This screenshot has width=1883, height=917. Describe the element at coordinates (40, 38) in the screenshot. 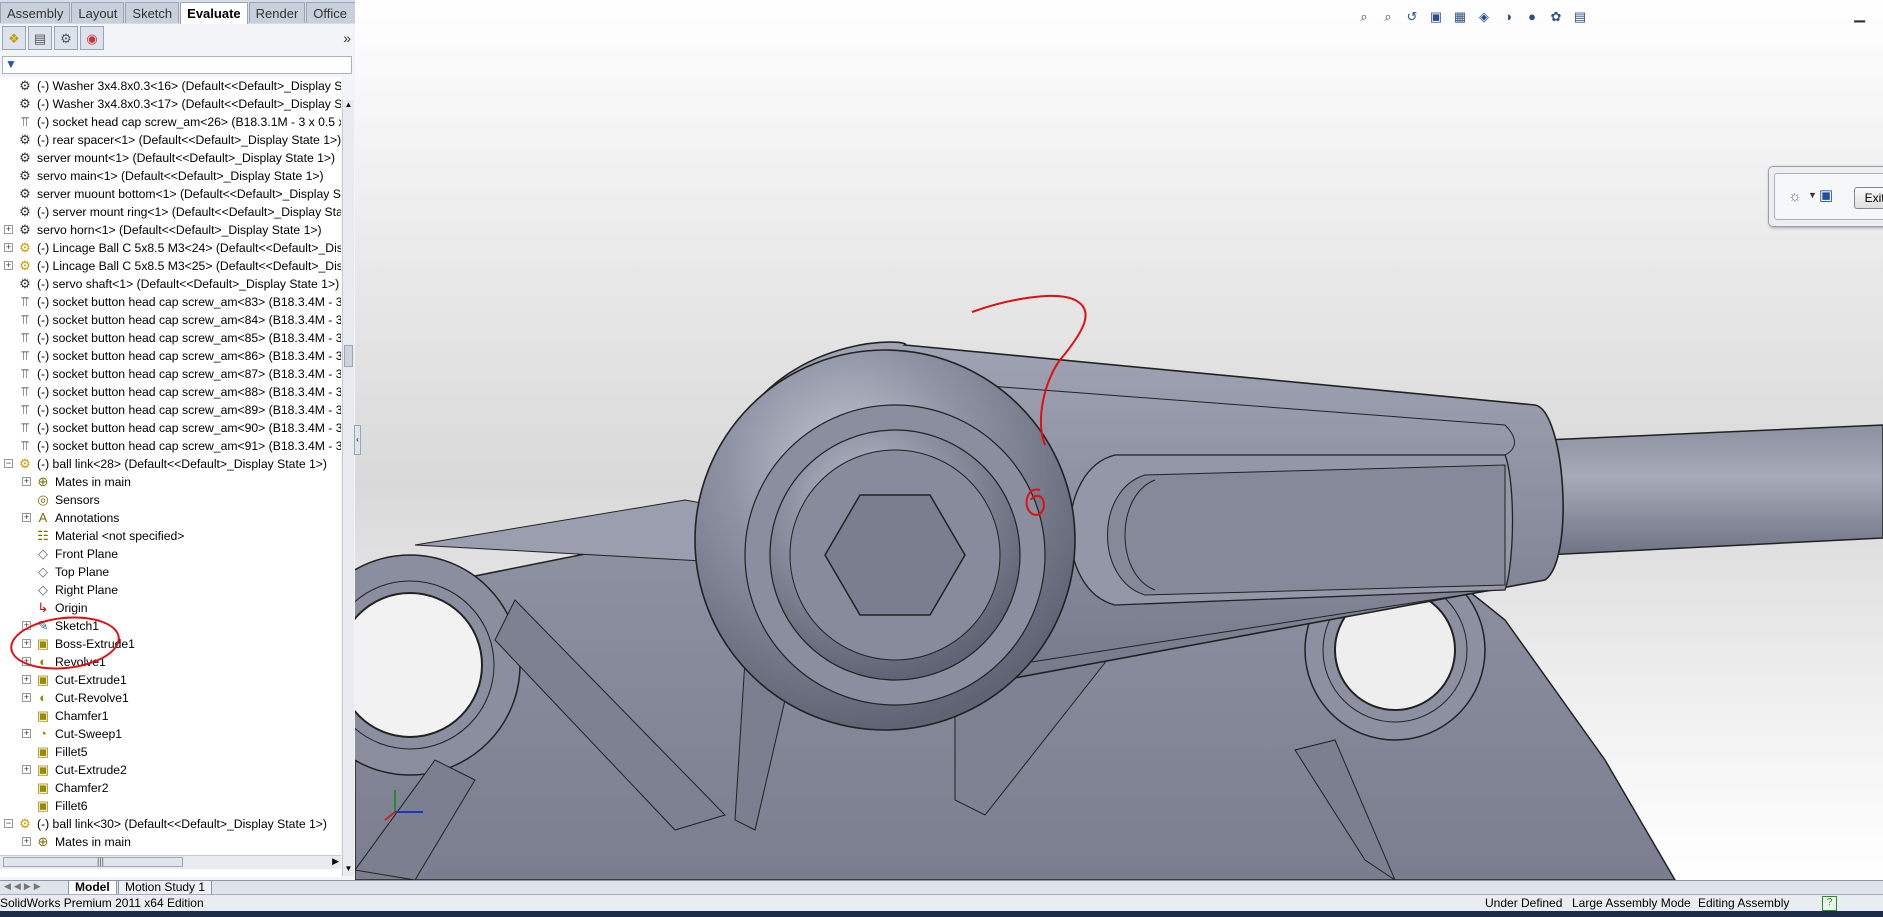

I see `property-manager-icon: ▤` at that location.